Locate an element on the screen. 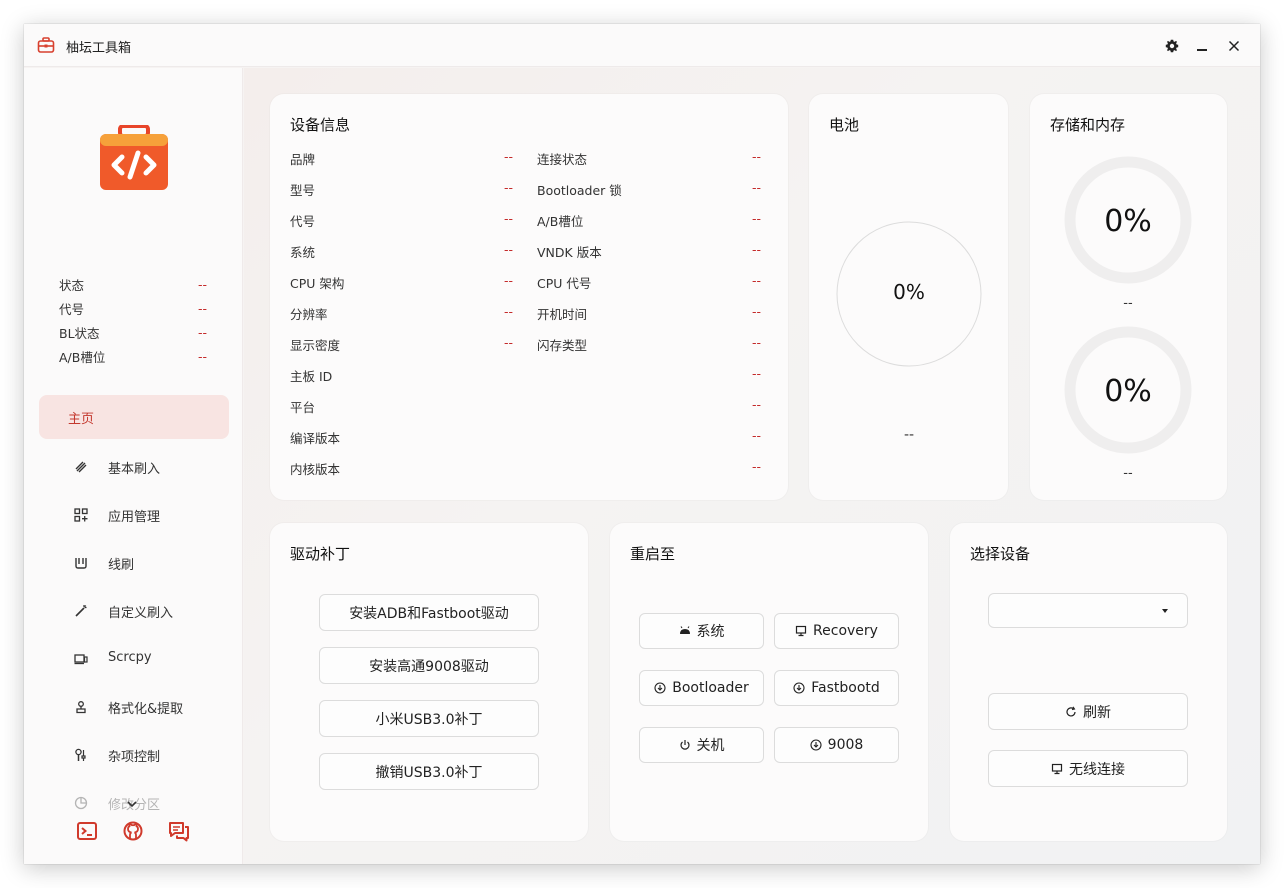 The height and width of the screenshot is (888, 1284). flash-icon is located at coordinates (81, 467).